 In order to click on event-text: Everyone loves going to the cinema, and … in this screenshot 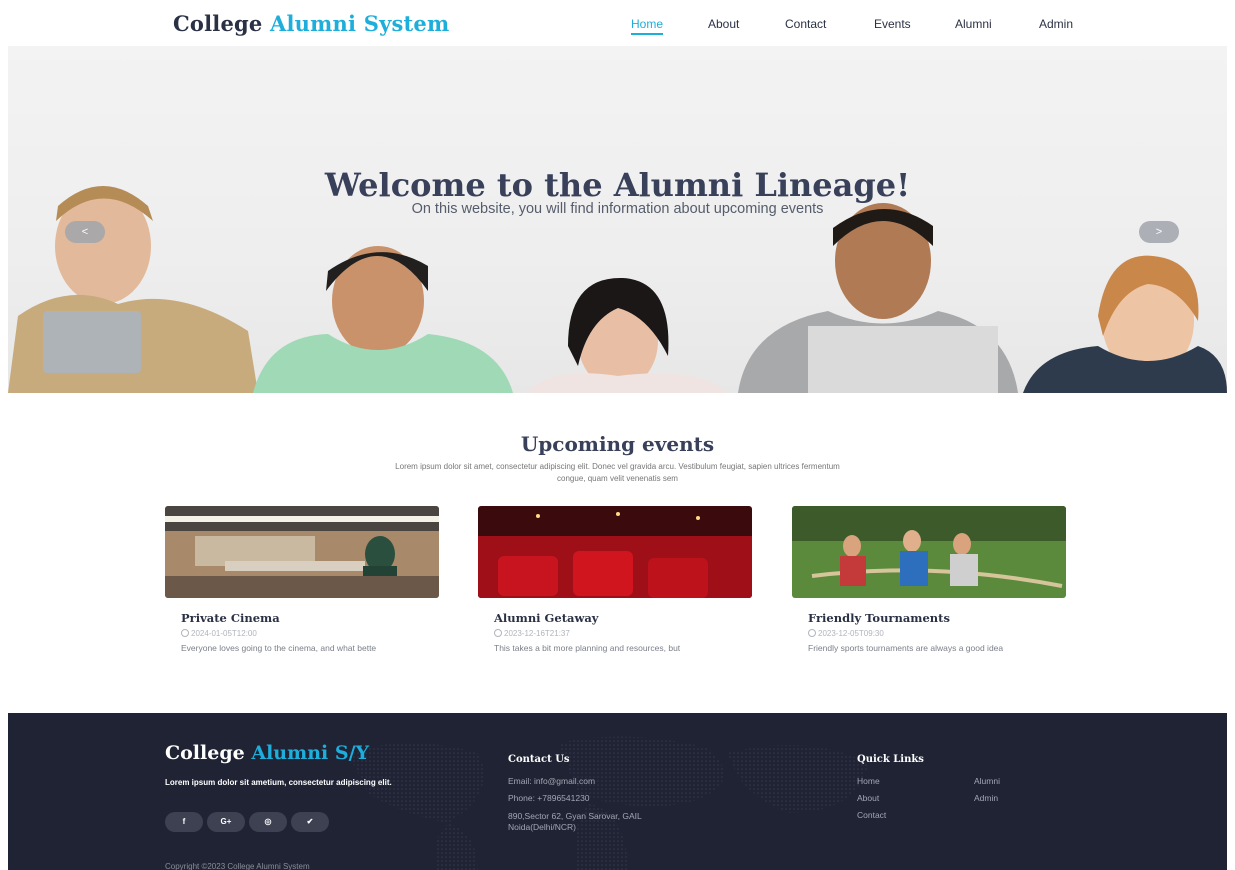, I will do `click(279, 648)`.